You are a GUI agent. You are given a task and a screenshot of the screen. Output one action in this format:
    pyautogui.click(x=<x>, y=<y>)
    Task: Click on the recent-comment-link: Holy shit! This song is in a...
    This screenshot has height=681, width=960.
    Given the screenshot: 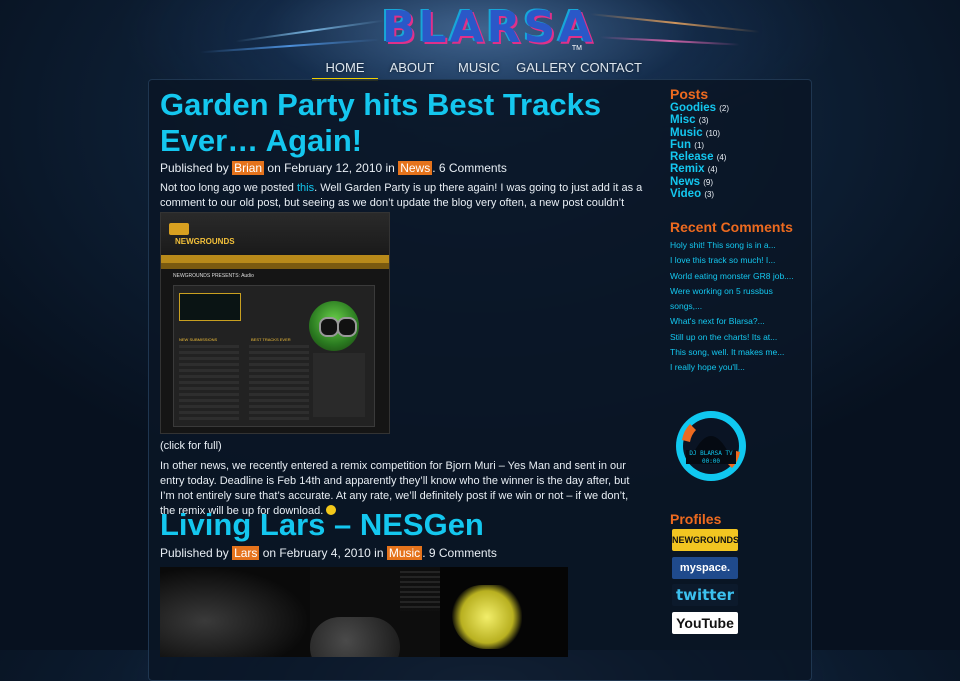 What is the action you would take?
    pyautogui.click(x=732, y=245)
    